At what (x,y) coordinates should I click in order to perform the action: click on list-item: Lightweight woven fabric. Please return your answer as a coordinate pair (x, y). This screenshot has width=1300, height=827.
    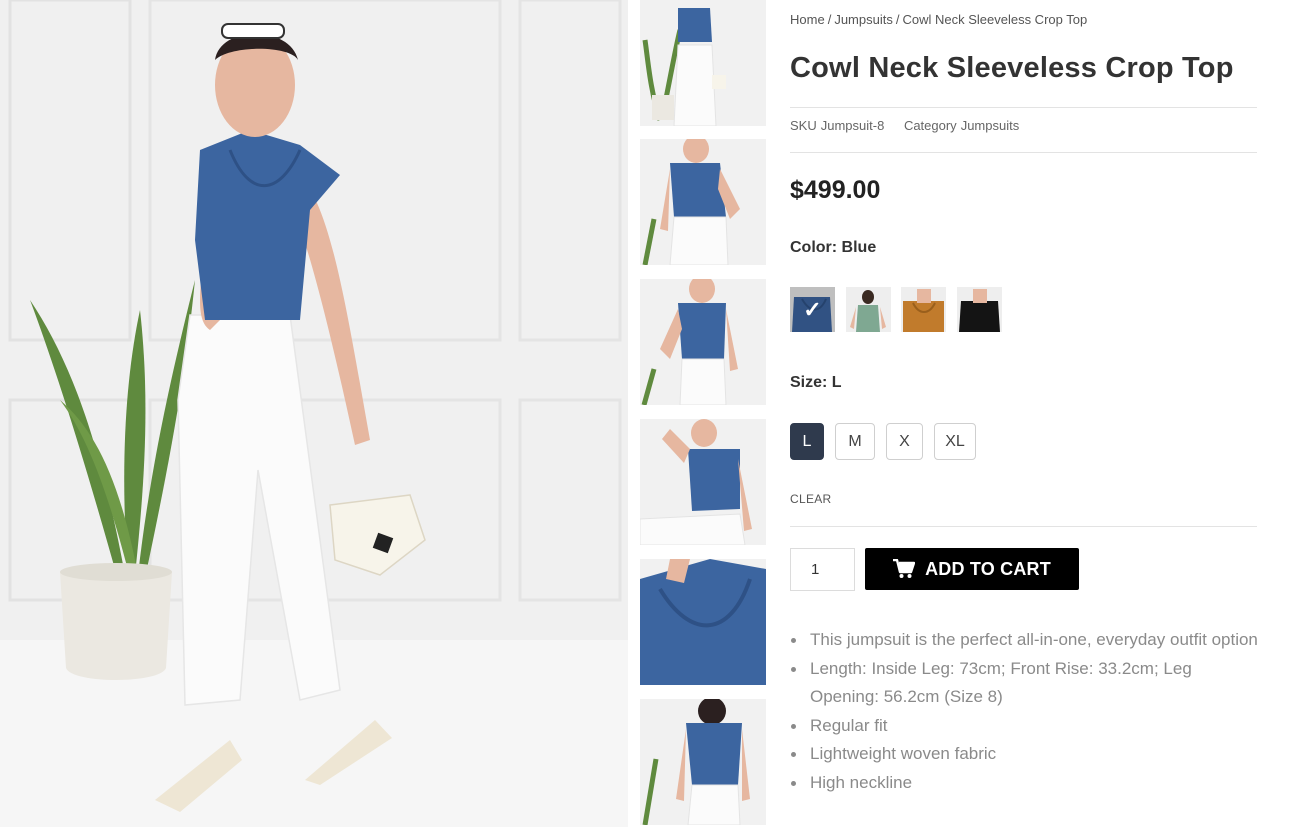
    Looking at the image, I should click on (1025, 754).